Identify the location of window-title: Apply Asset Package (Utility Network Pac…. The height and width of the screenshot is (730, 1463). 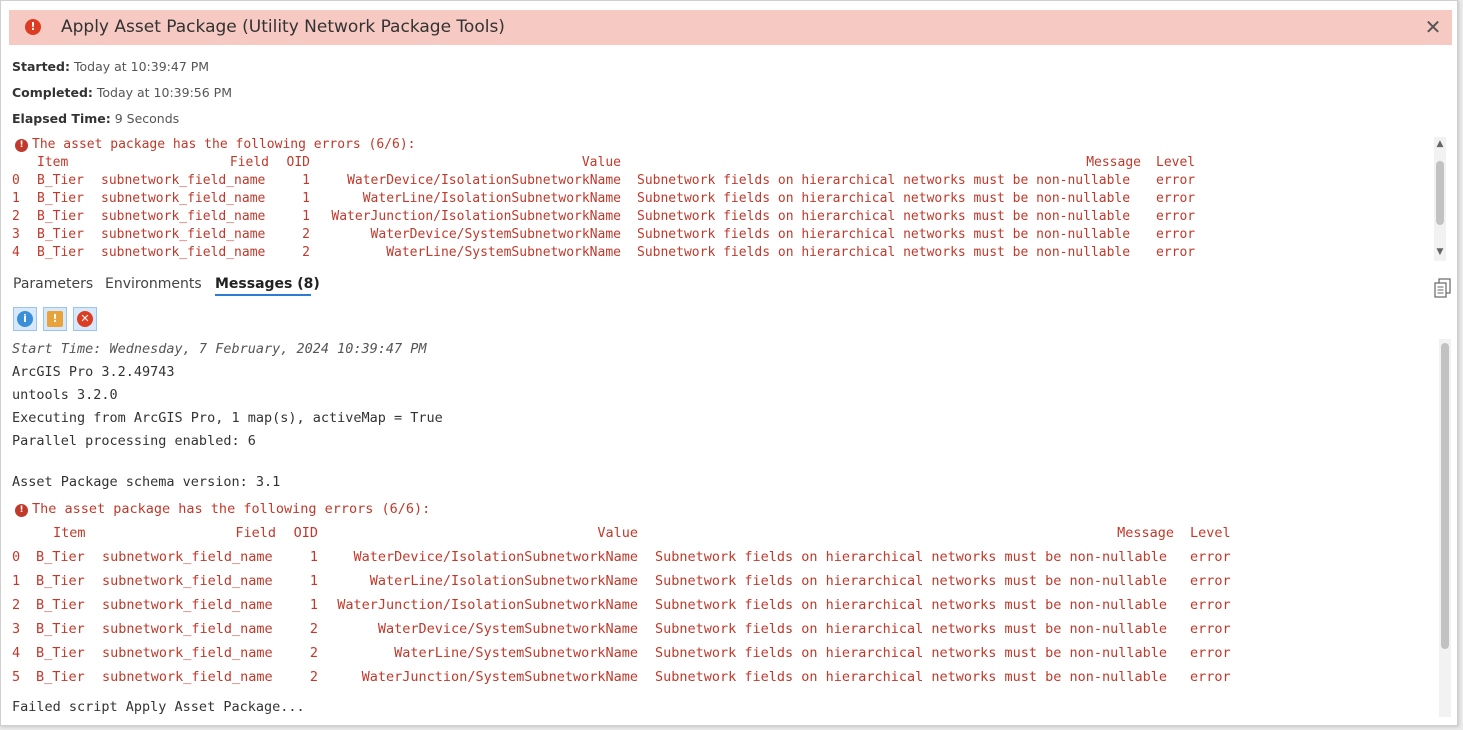
(283, 27).